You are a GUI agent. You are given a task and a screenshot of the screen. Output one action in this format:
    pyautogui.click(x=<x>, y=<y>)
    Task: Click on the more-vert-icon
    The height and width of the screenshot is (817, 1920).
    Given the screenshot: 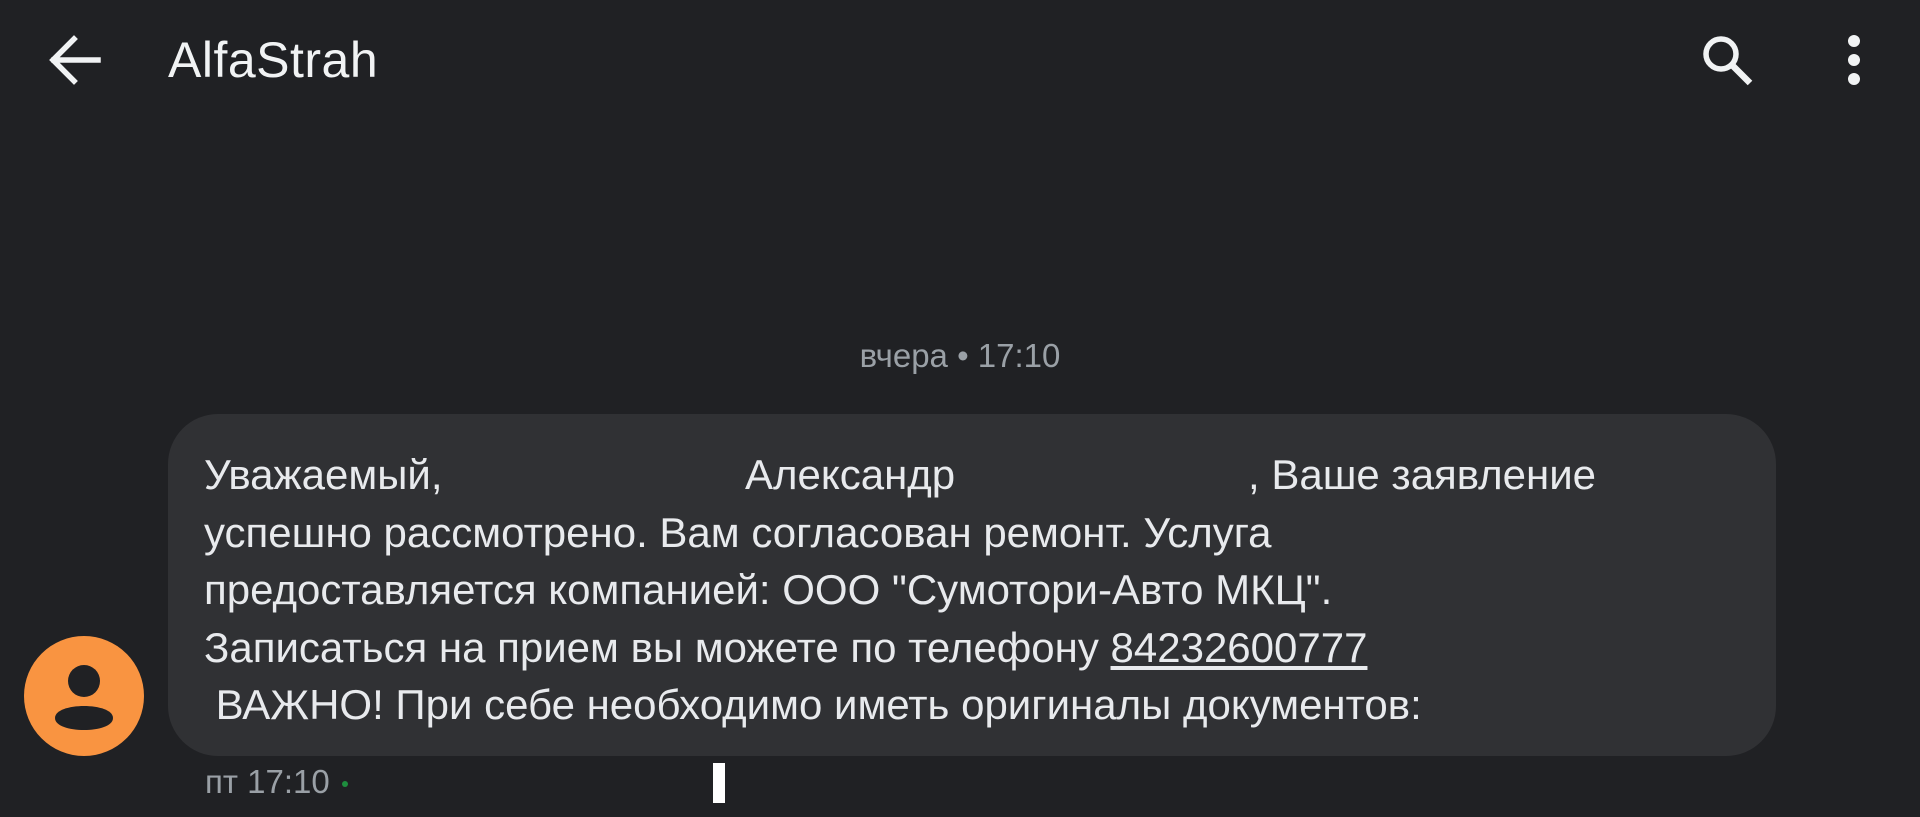 What is the action you would take?
    pyautogui.click(x=1854, y=60)
    